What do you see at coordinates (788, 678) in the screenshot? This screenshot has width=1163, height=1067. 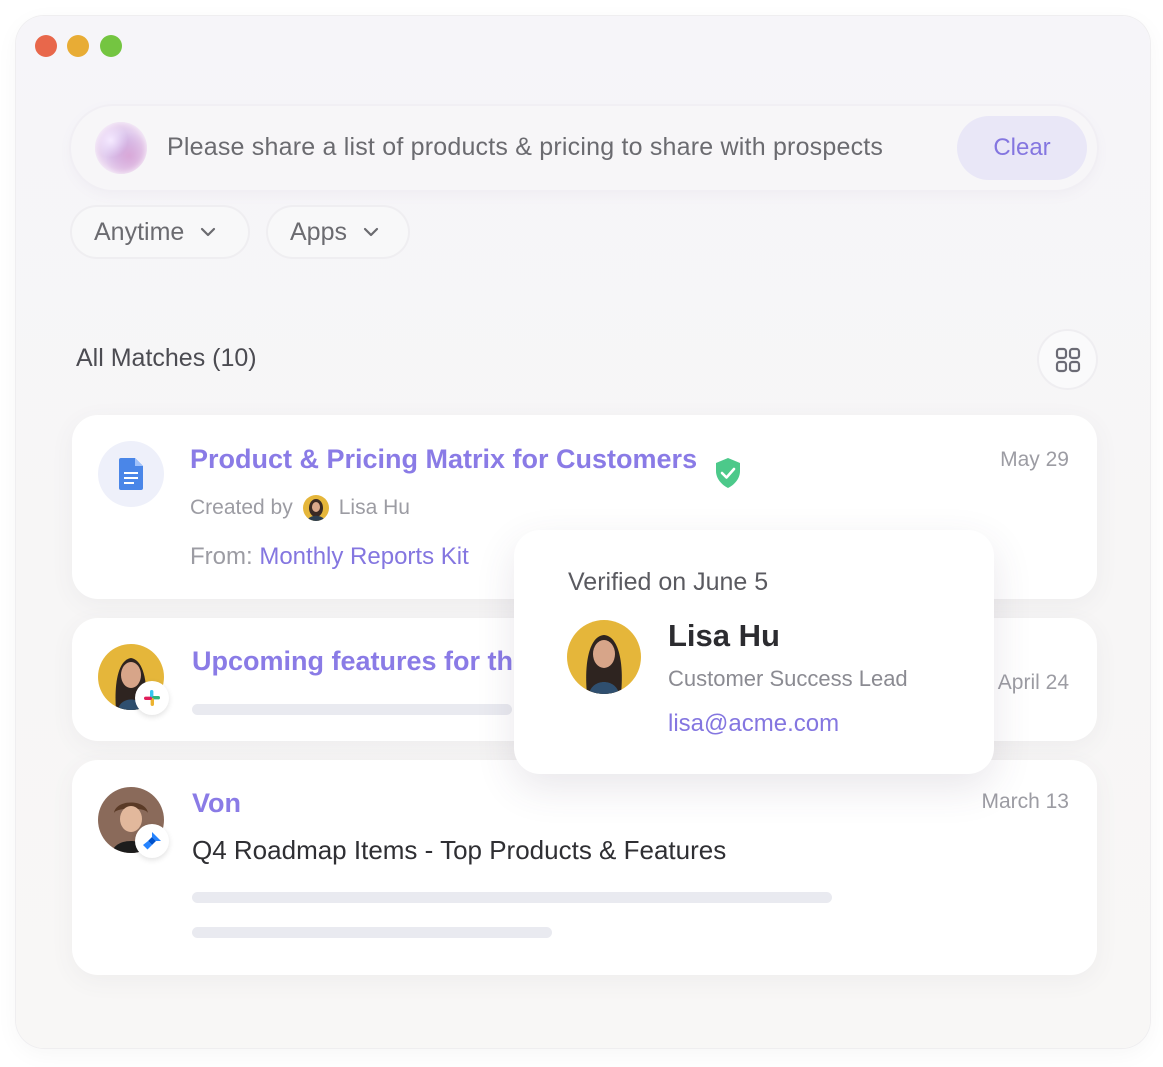 I see `verifier-role: Customer Success Lead` at bounding box center [788, 678].